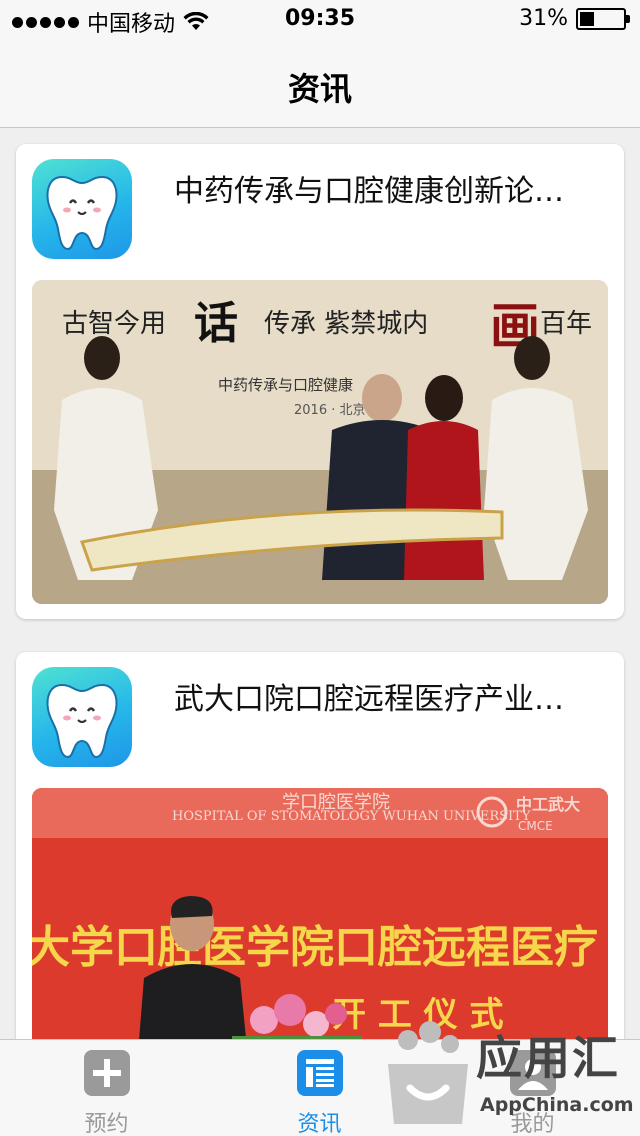 The height and width of the screenshot is (1136, 640). What do you see at coordinates (574, 18) in the screenshot?
I see `status-right: 31%` at bounding box center [574, 18].